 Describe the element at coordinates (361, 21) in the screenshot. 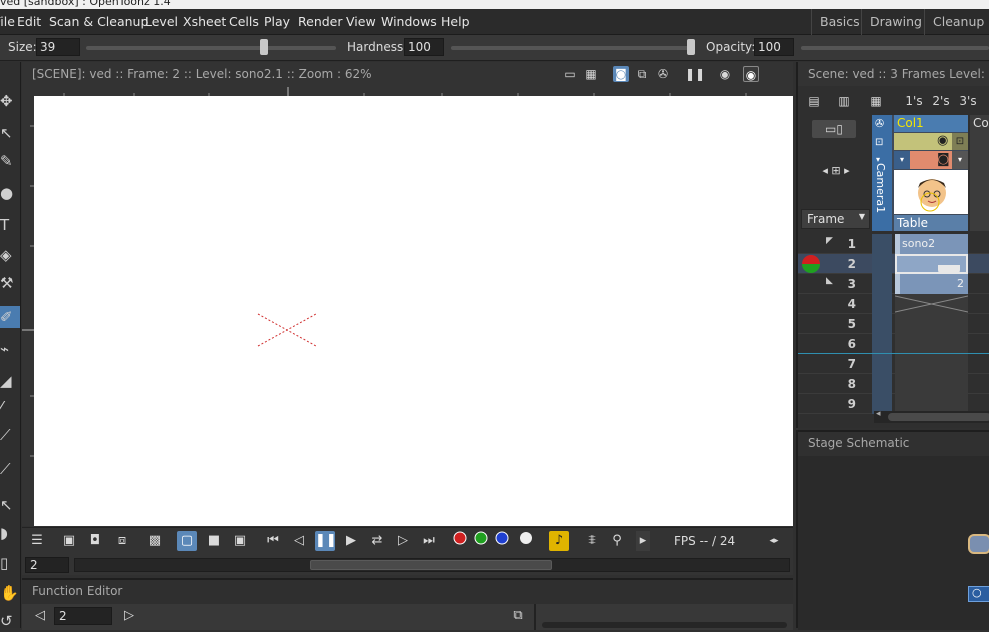

I see `menu-view: View` at that location.